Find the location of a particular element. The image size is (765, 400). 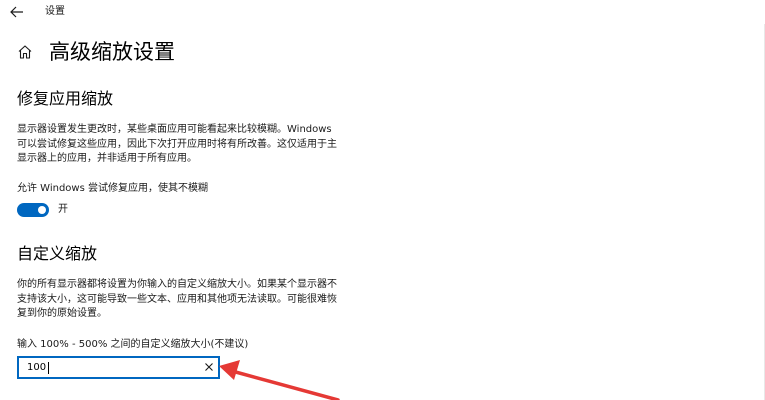

text-caret is located at coordinates (48, 368).